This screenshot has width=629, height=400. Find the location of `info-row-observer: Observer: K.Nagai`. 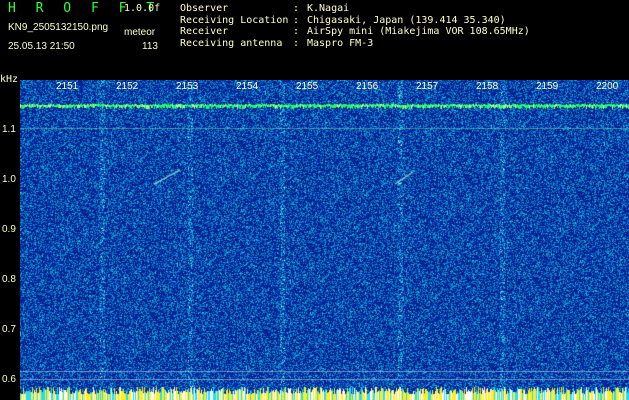

info-row-observer: Observer: K.Nagai is located at coordinates (355, 9).